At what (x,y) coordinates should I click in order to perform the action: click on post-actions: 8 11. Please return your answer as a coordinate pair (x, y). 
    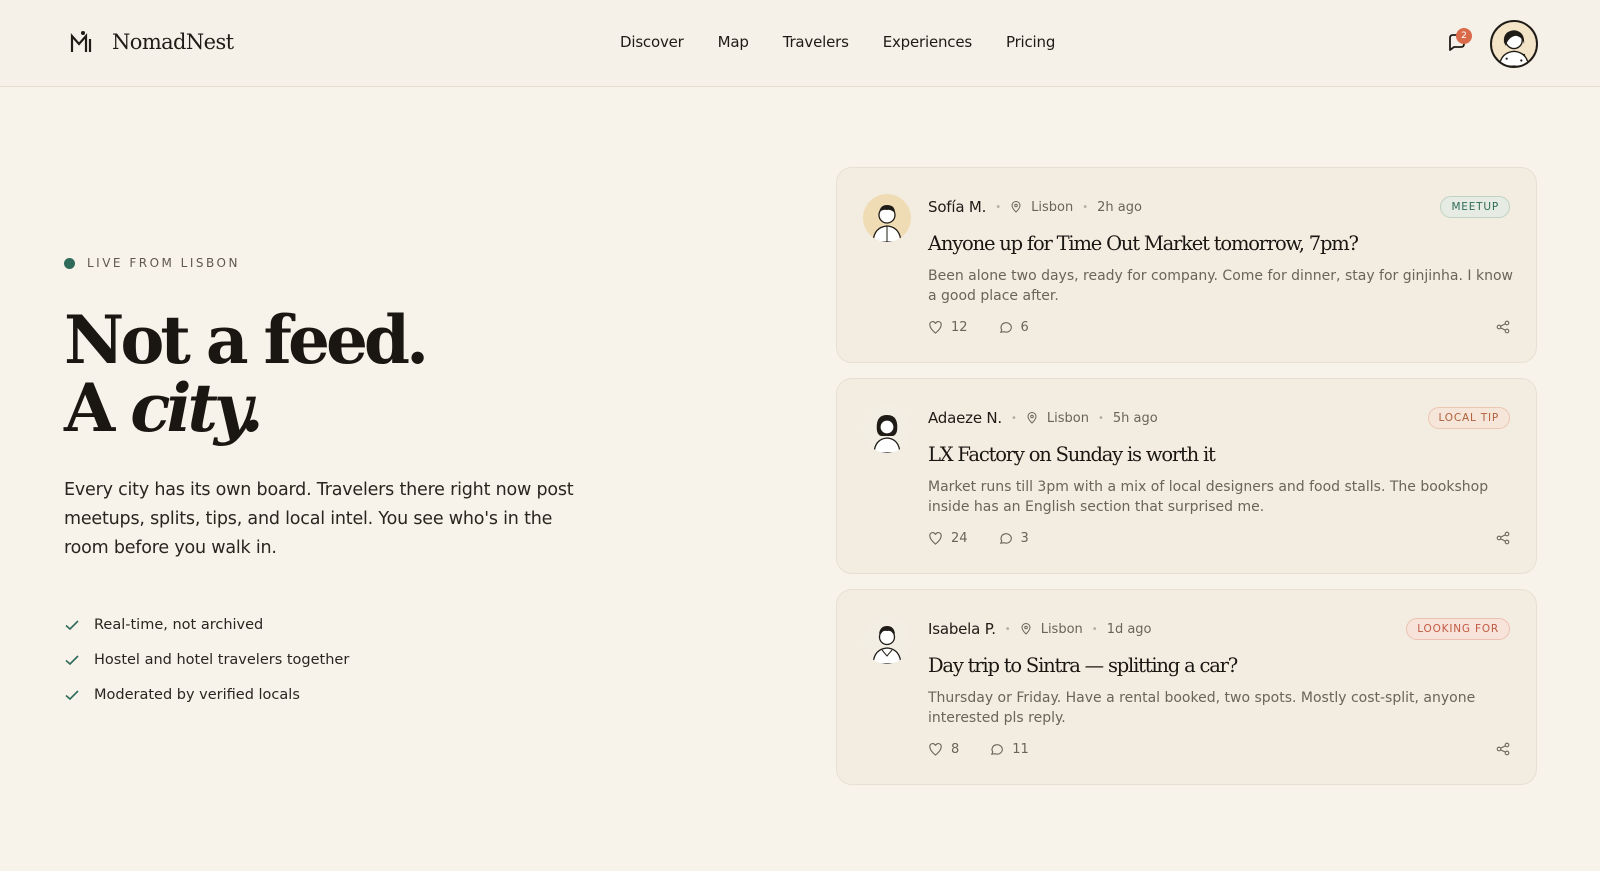
    Looking at the image, I should click on (978, 749).